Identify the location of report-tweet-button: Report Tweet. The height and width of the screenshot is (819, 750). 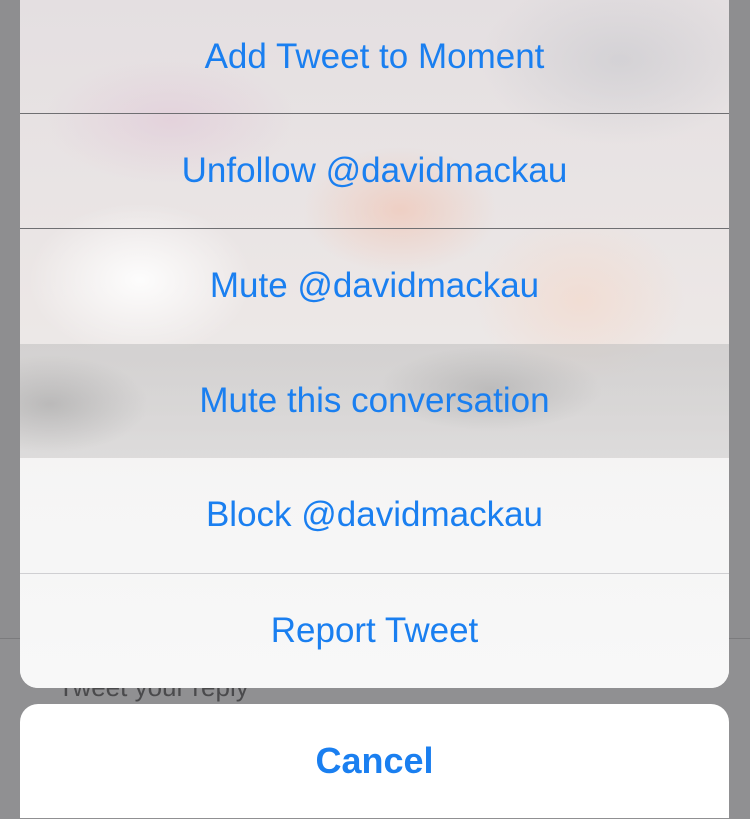
(374, 631).